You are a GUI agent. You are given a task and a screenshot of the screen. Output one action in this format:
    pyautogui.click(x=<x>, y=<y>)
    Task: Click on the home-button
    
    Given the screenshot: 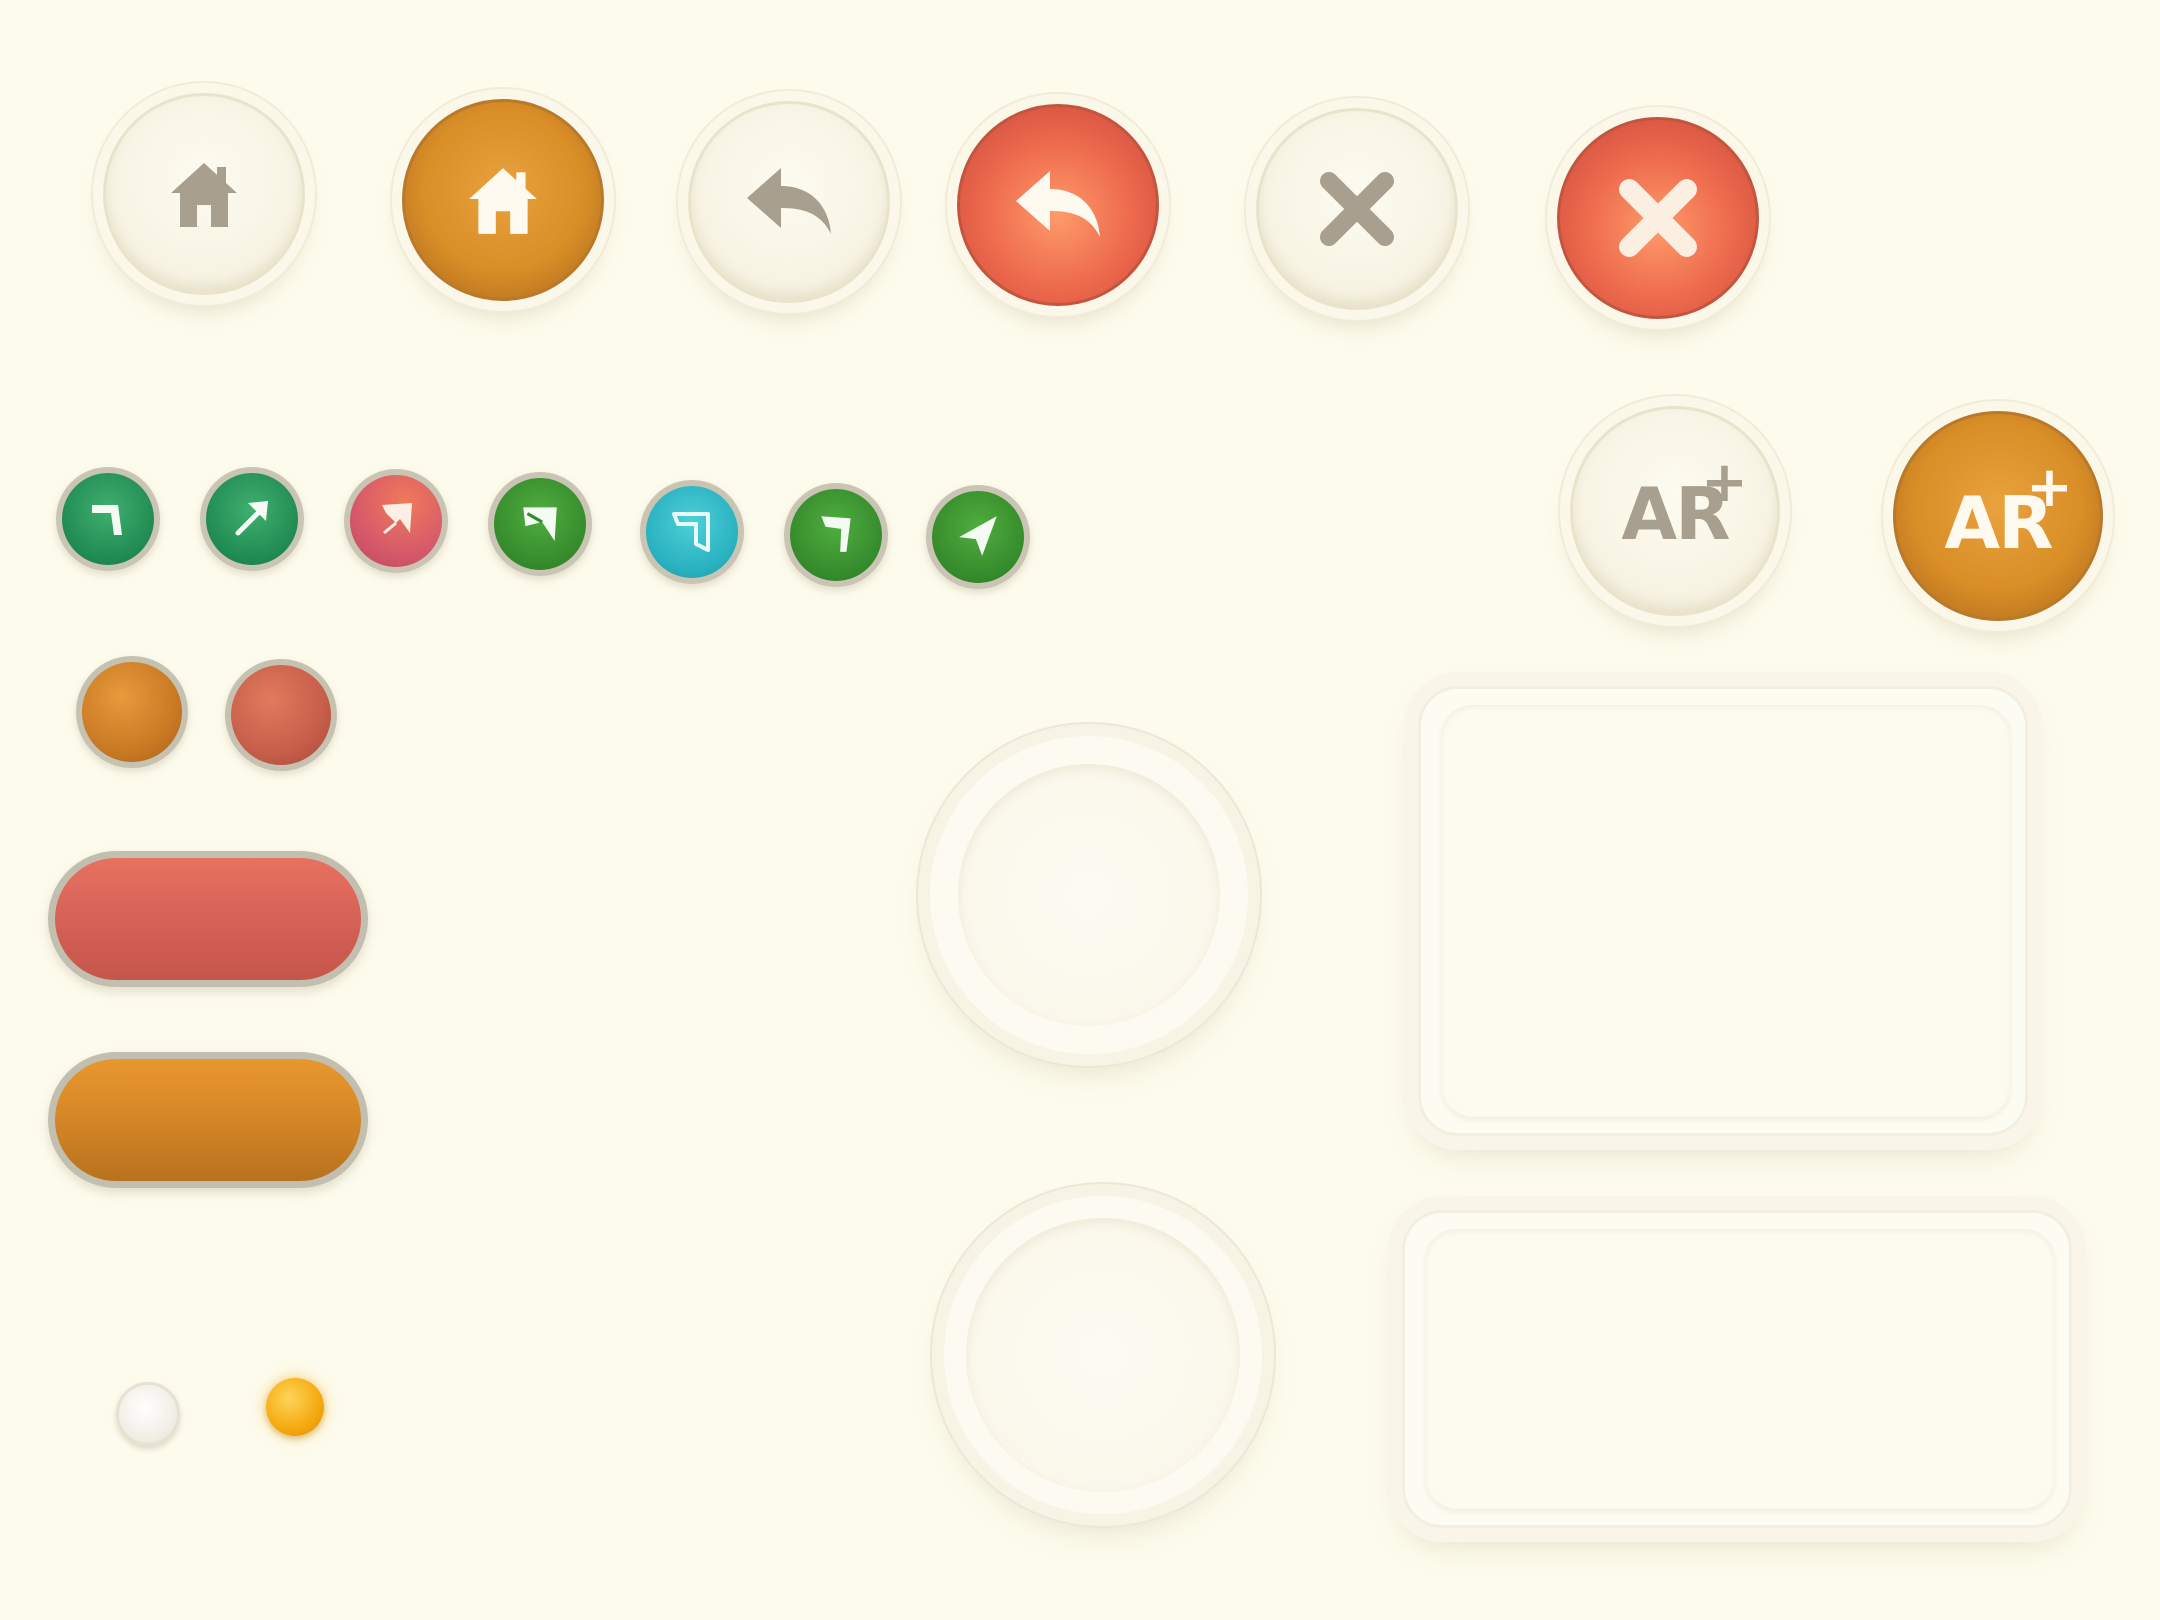 What is the action you would take?
    pyautogui.click(x=204, y=194)
    